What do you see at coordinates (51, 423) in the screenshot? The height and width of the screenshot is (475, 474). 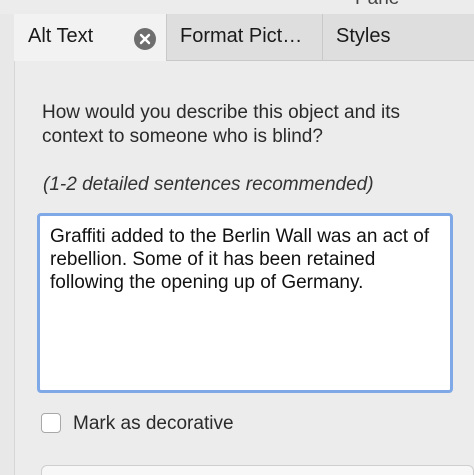 I see `mark-decorative-checkbox` at bounding box center [51, 423].